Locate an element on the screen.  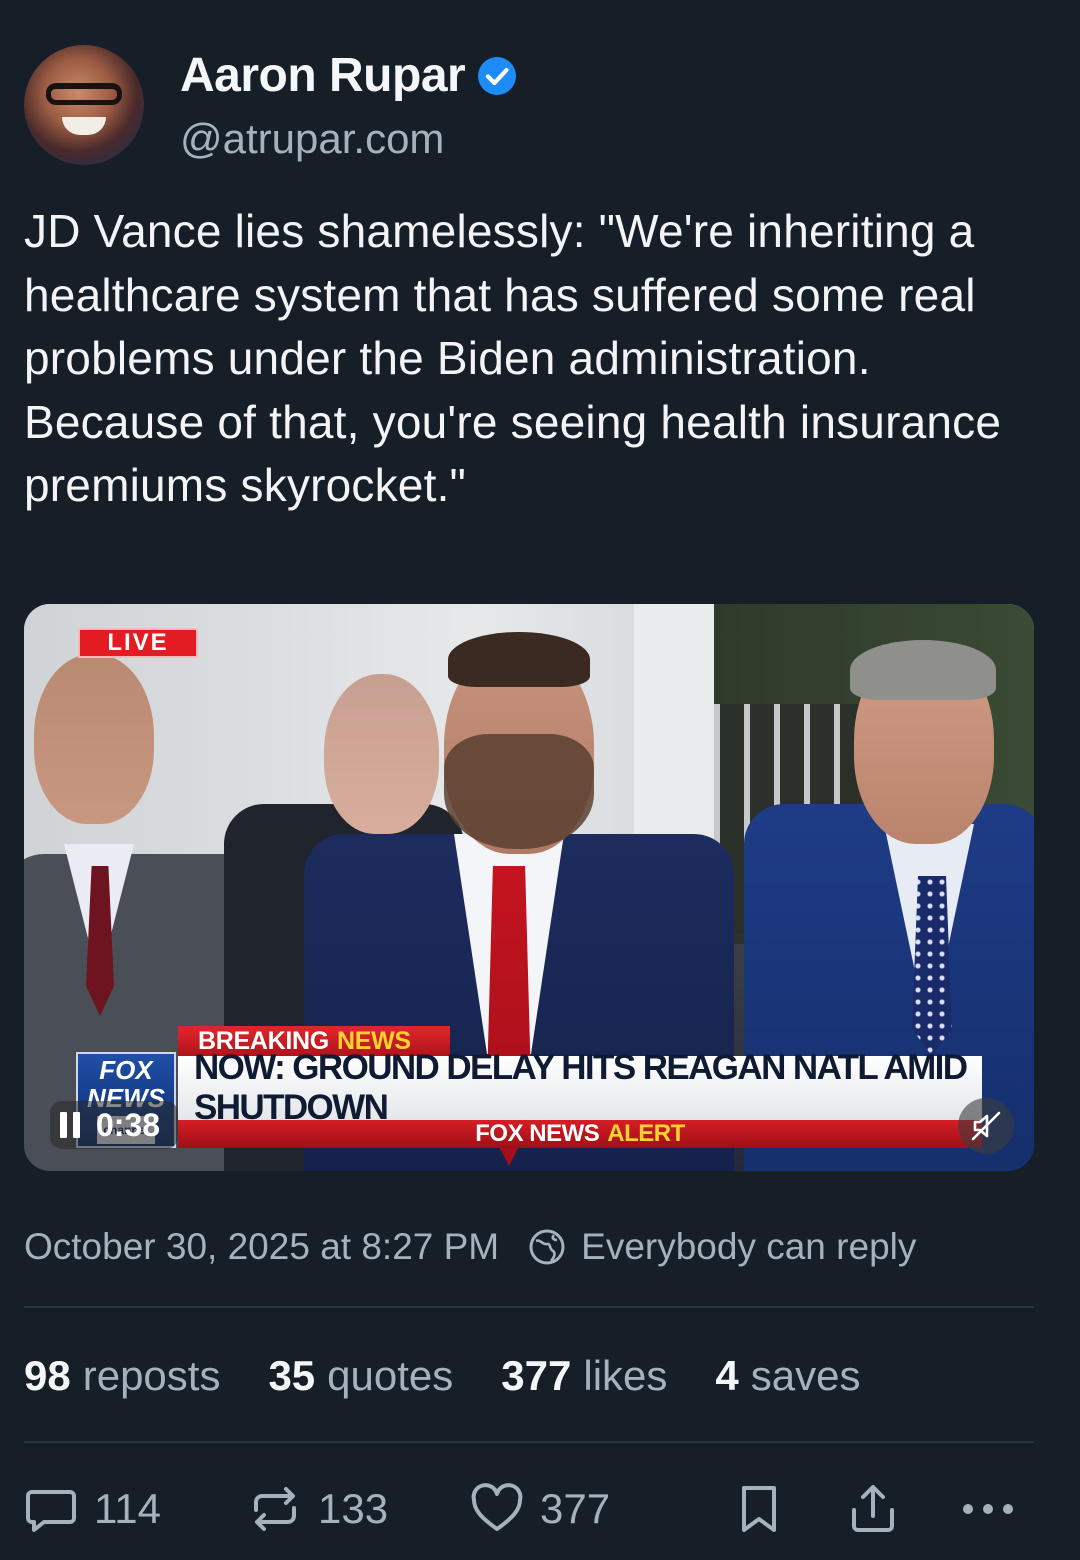
likes-stat: 377 likes is located at coordinates (584, 1376).